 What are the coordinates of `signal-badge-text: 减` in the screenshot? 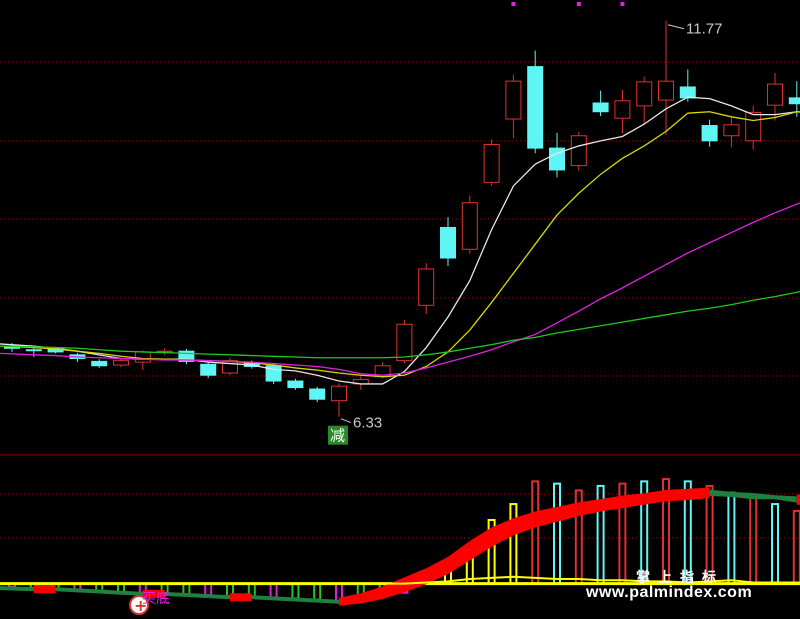 It's located at (337, 436).